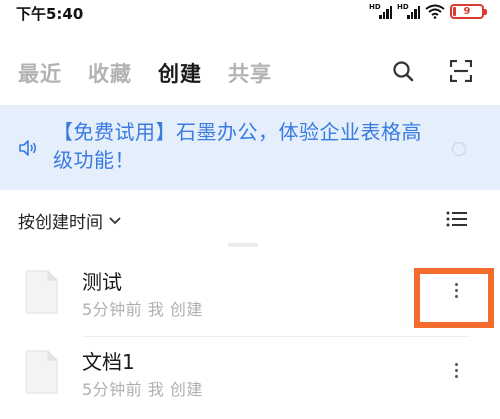  I want to click on chevron-down-icon, so click(115, 220).